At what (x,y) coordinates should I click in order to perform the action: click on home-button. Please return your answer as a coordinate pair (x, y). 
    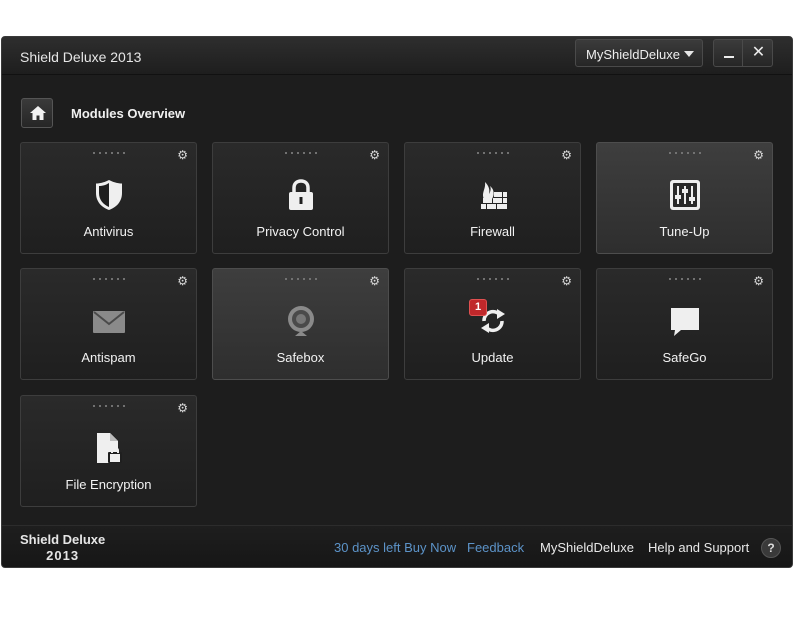
    Looking at the image, I should click on (37, 113).